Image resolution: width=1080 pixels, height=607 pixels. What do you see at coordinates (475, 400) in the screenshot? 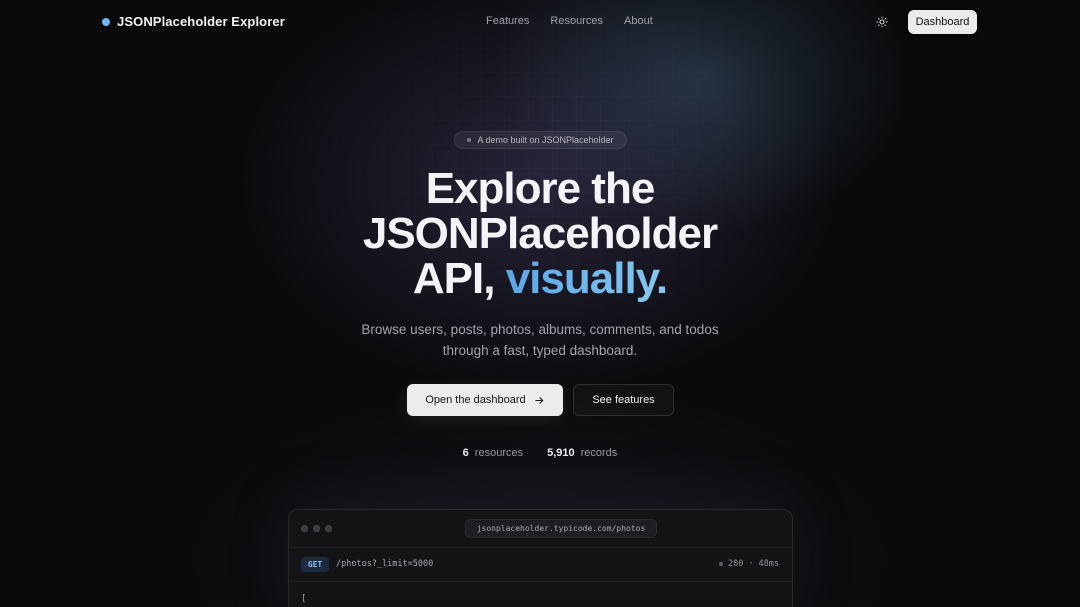
I see `open-dashboard-label: Open the dashboard` at bounding box center [475, 400].